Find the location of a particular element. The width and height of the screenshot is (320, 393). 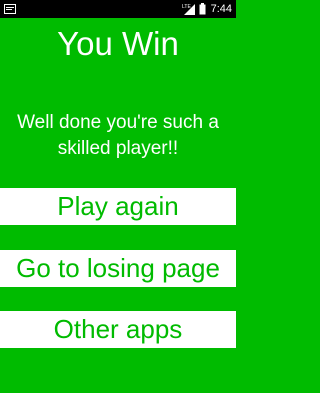

status-right: LTE 7:44 is located at coordinates (207, 9).